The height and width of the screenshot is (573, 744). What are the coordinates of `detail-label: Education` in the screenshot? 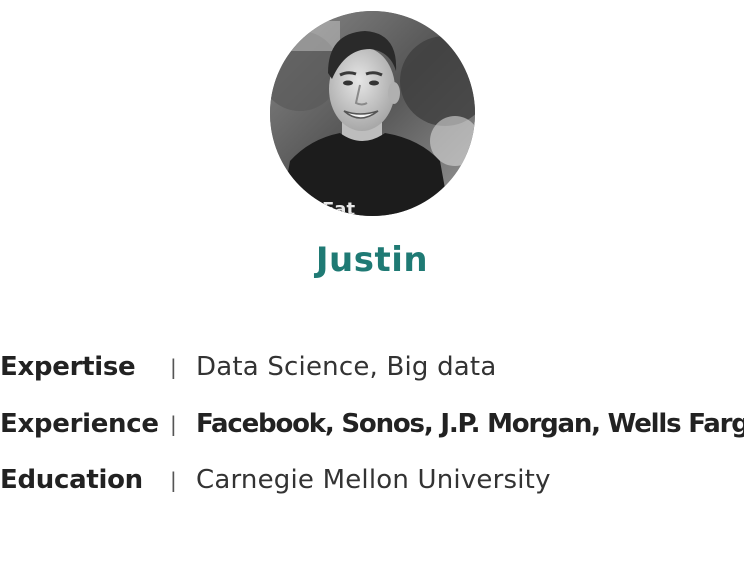 It's located at (71, 480).